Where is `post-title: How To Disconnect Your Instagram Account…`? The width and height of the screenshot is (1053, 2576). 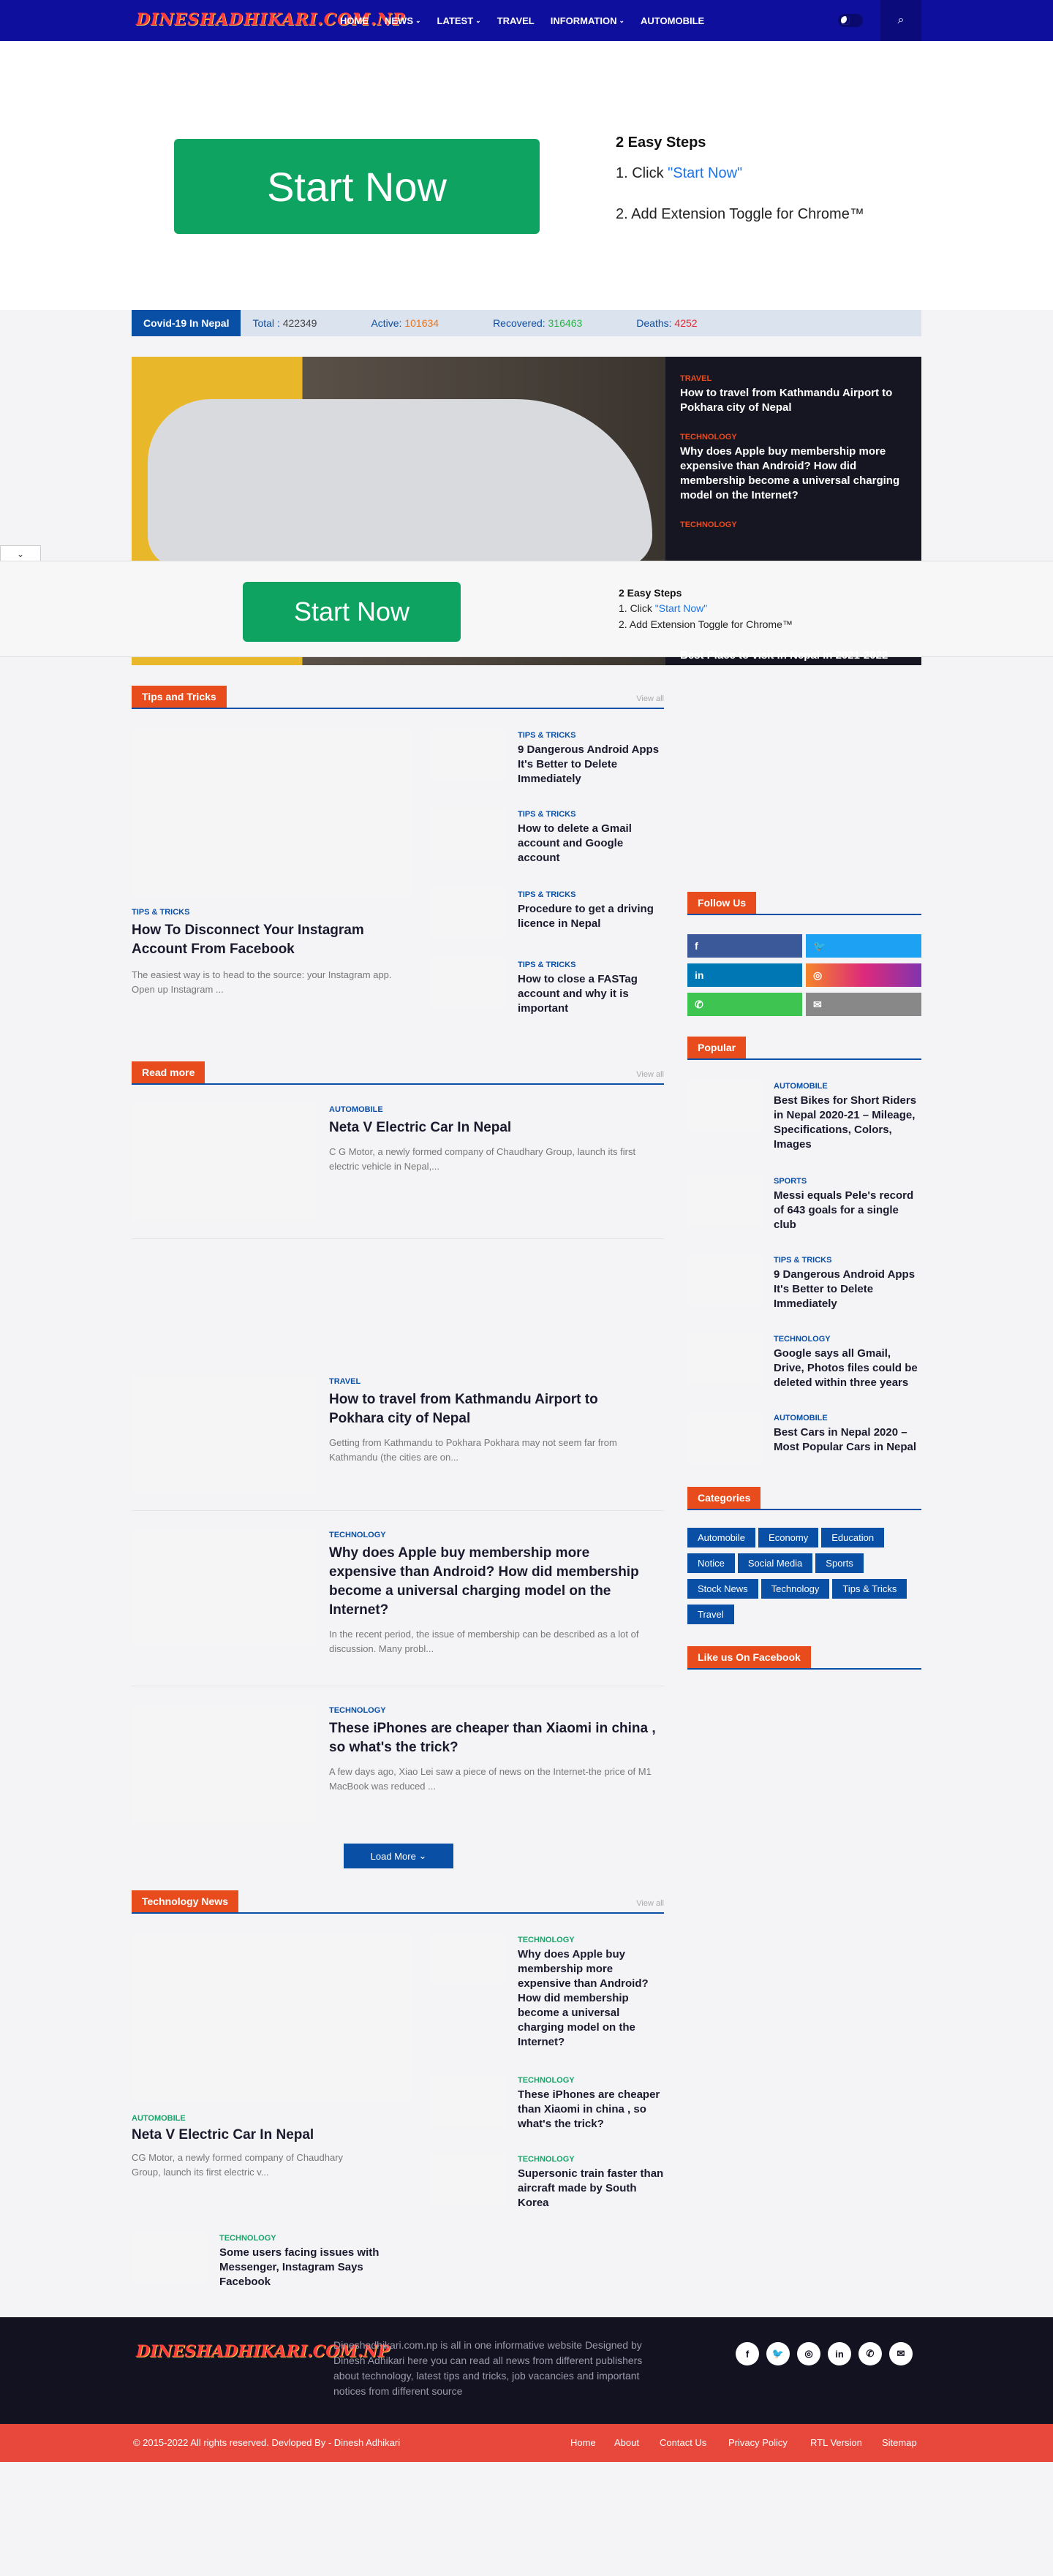 post-title: How To Disconnect Your Instagram Account… is located at coordinates (272, 940).